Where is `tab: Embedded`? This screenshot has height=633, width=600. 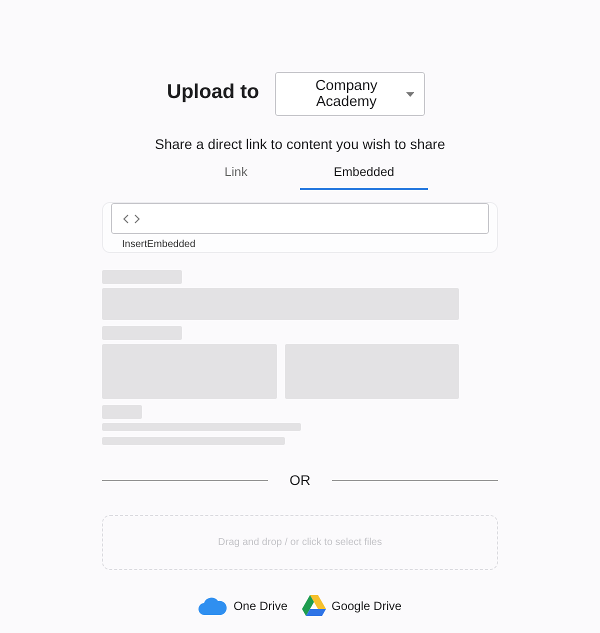 tab: Embedded is located at coordinates (364, 176).